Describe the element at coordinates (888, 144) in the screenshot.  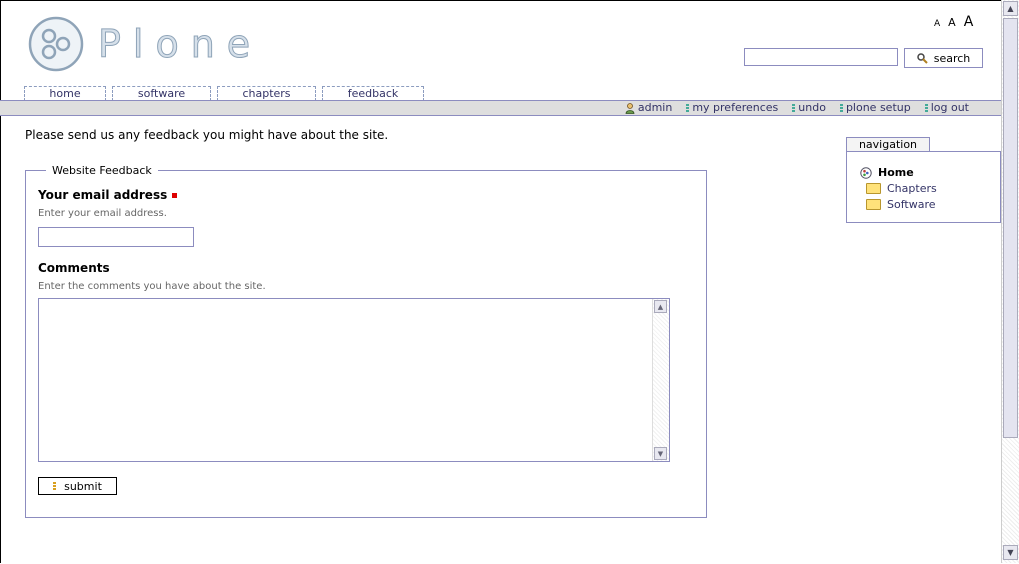
I see `navigation-portlet-title: navigation` at that location.